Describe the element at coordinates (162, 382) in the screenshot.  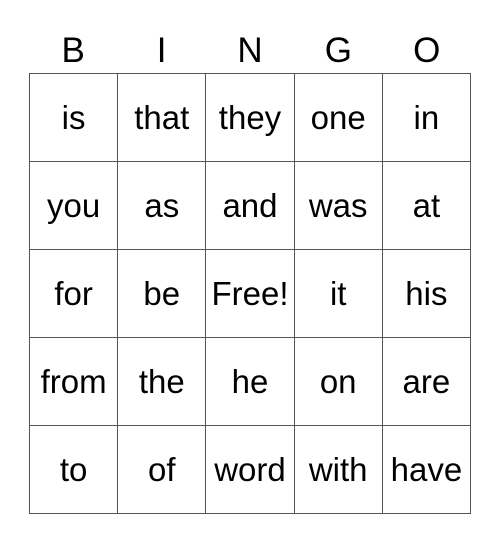
I see `bingo-cell: the` at that location.